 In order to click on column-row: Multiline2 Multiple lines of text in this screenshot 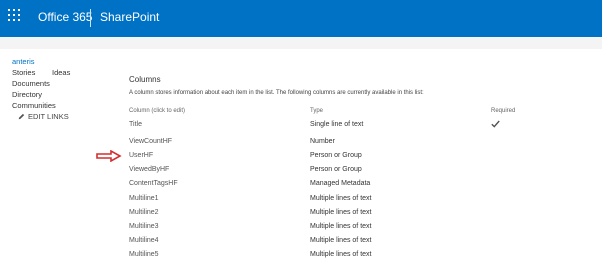, I will do `click(339, 215)`.